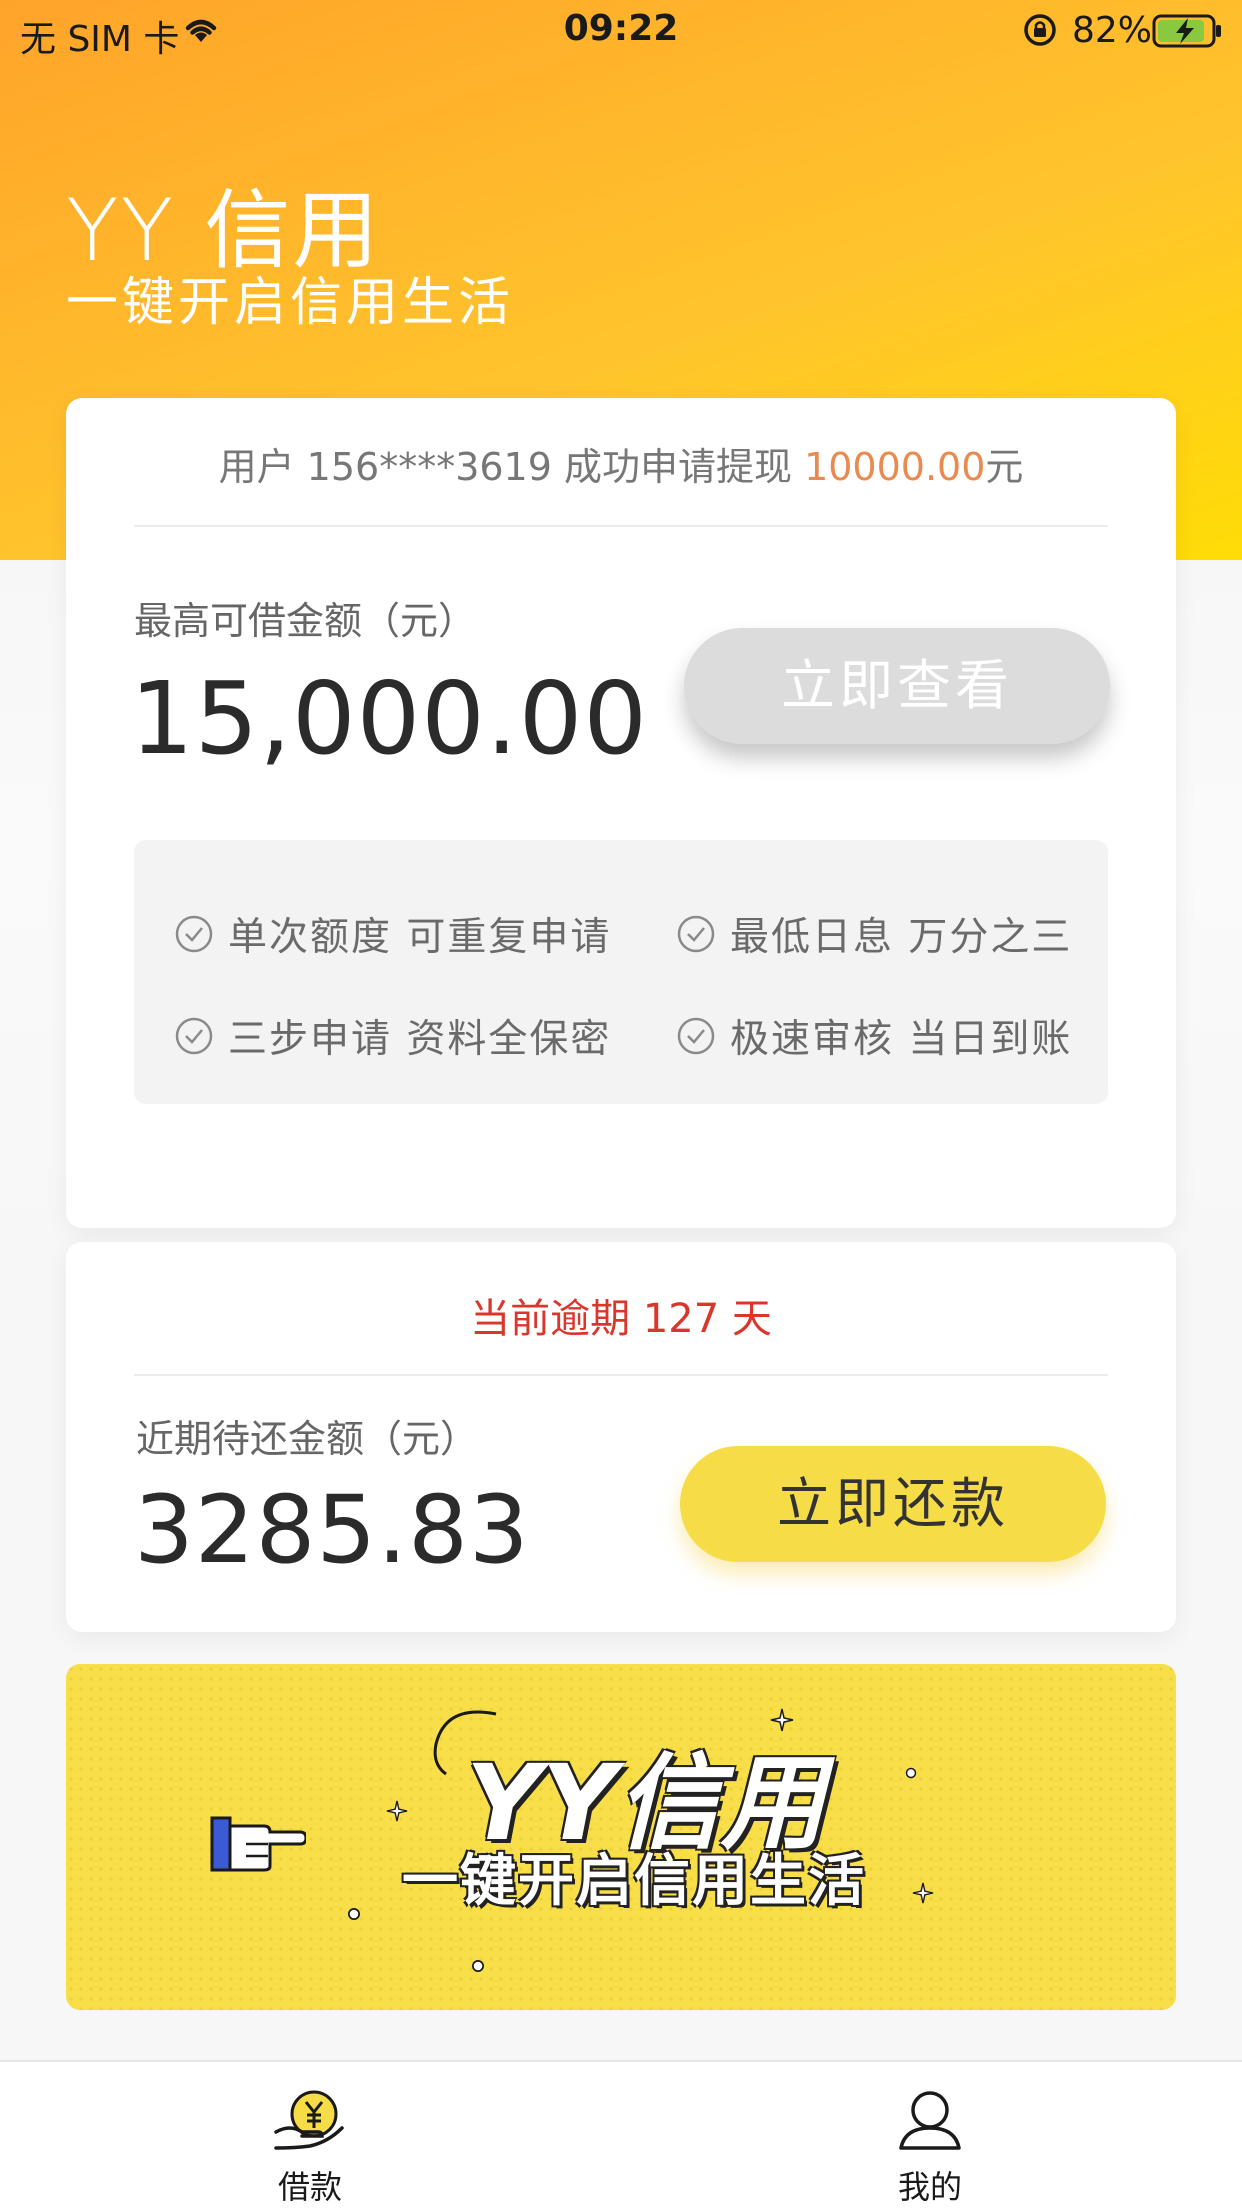 The image size is (1242, 2208). Describe the element at coordinates (893, 1504) in the screenshot. I see `repay-now-button: 立即还款` at that location.